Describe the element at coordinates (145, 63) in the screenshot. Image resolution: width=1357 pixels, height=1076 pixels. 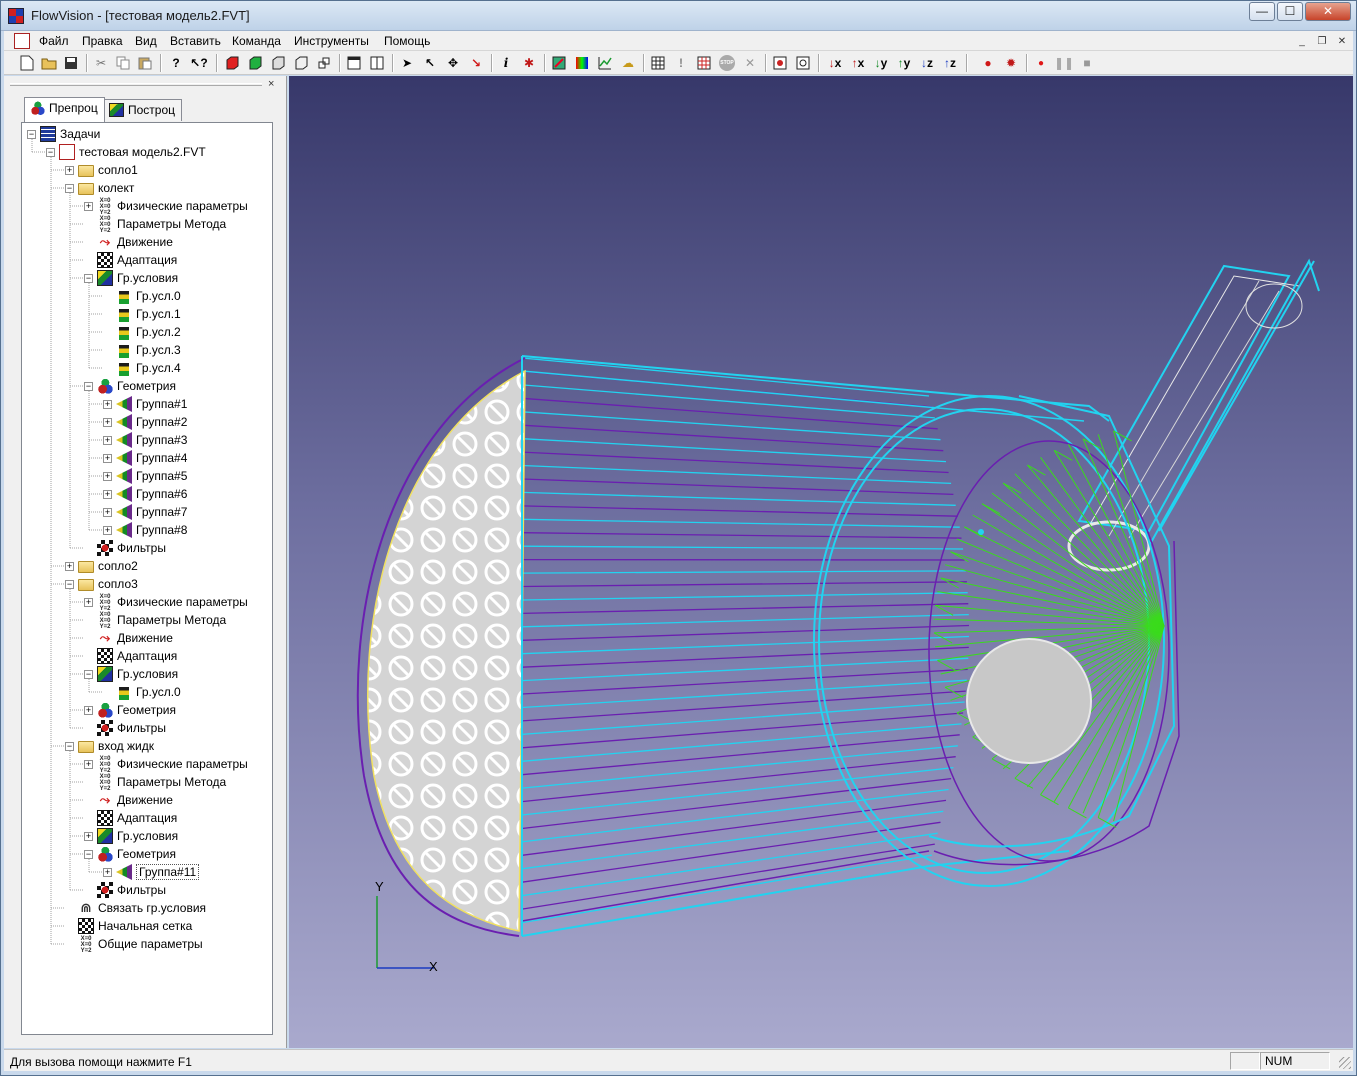
I see `paste-icon` at that location.